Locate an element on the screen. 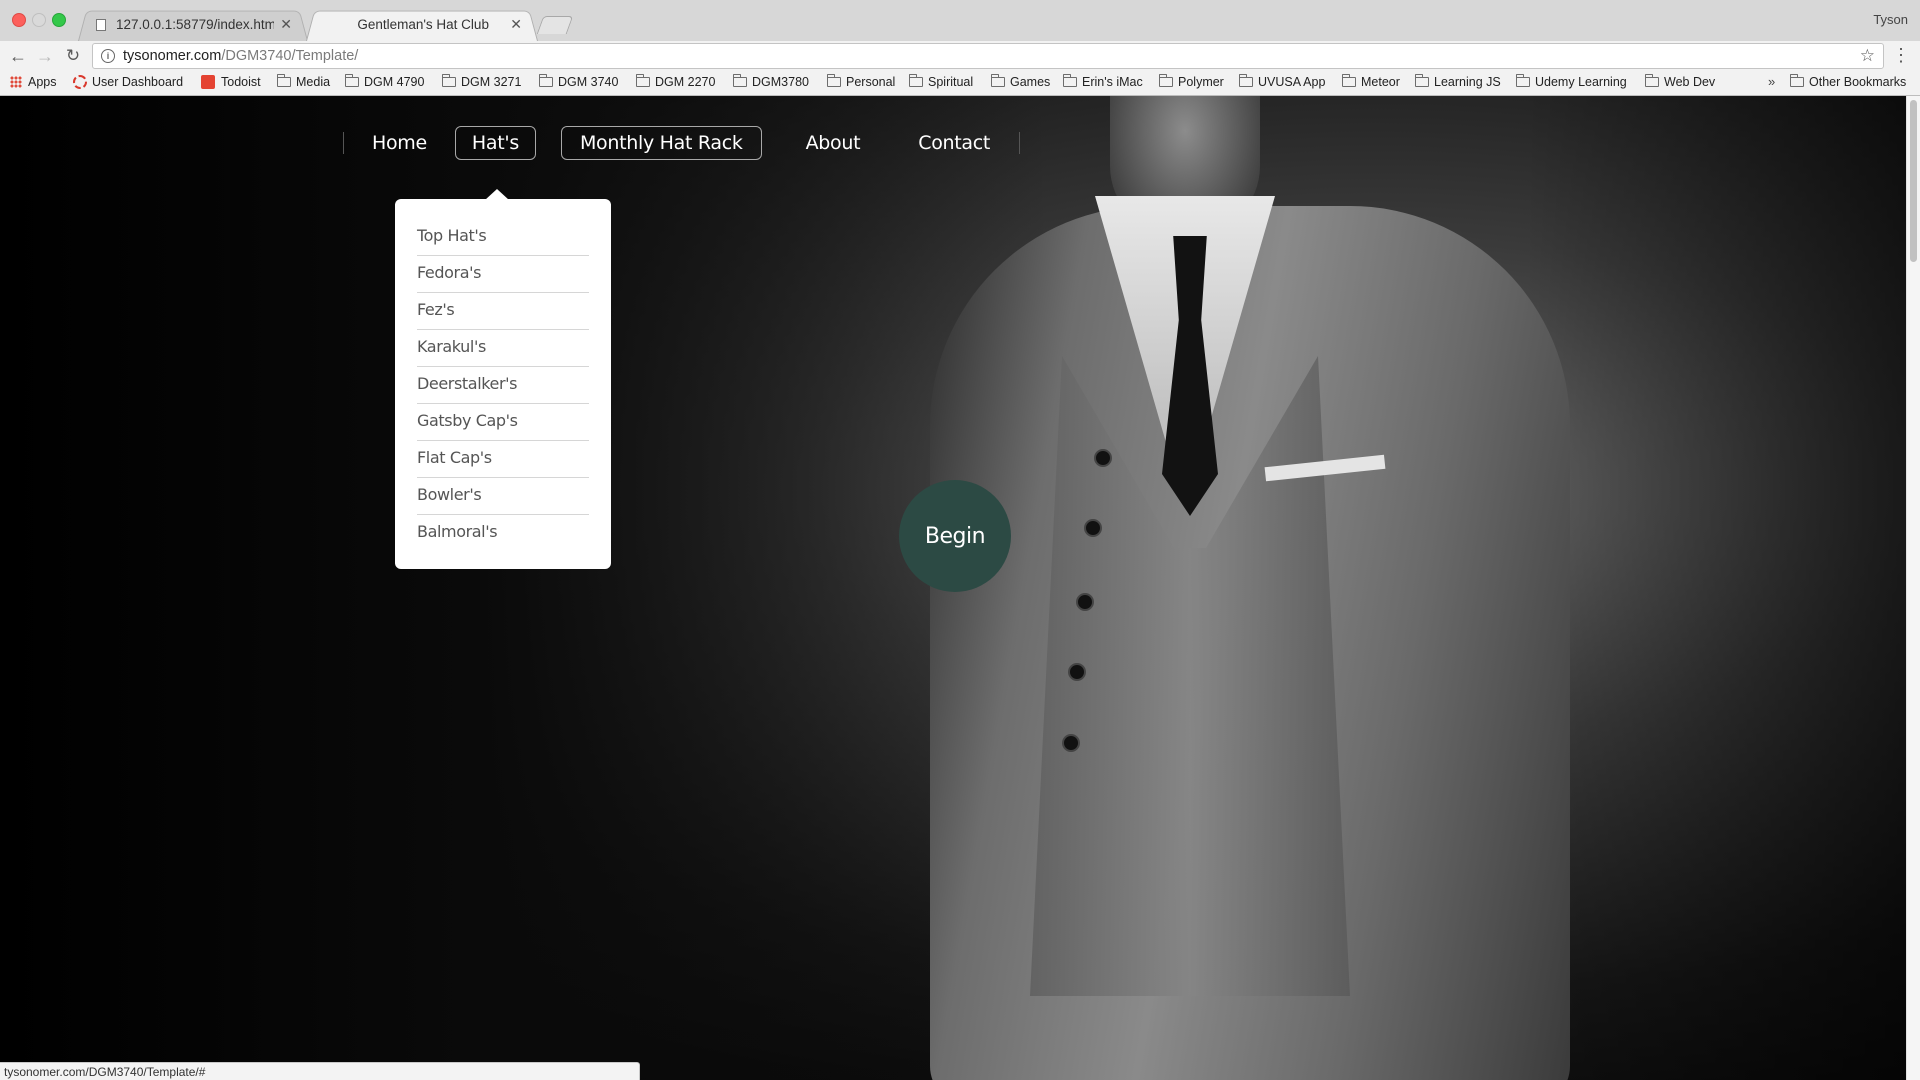 This screenshot has width=1920, height=1080. scrollbar-thumb is located at coordinates (1913, 181).